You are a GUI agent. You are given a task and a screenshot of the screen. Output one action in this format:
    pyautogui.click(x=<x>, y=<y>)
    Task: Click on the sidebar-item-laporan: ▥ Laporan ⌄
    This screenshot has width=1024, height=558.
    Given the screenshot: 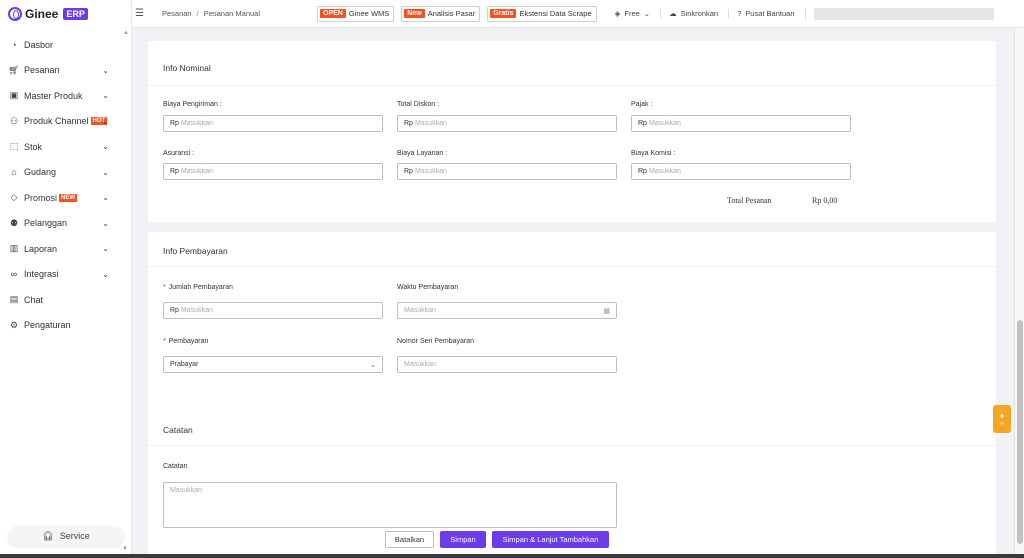 What is the action you would take?
    pyautogui.click(x=65, y=249)
    